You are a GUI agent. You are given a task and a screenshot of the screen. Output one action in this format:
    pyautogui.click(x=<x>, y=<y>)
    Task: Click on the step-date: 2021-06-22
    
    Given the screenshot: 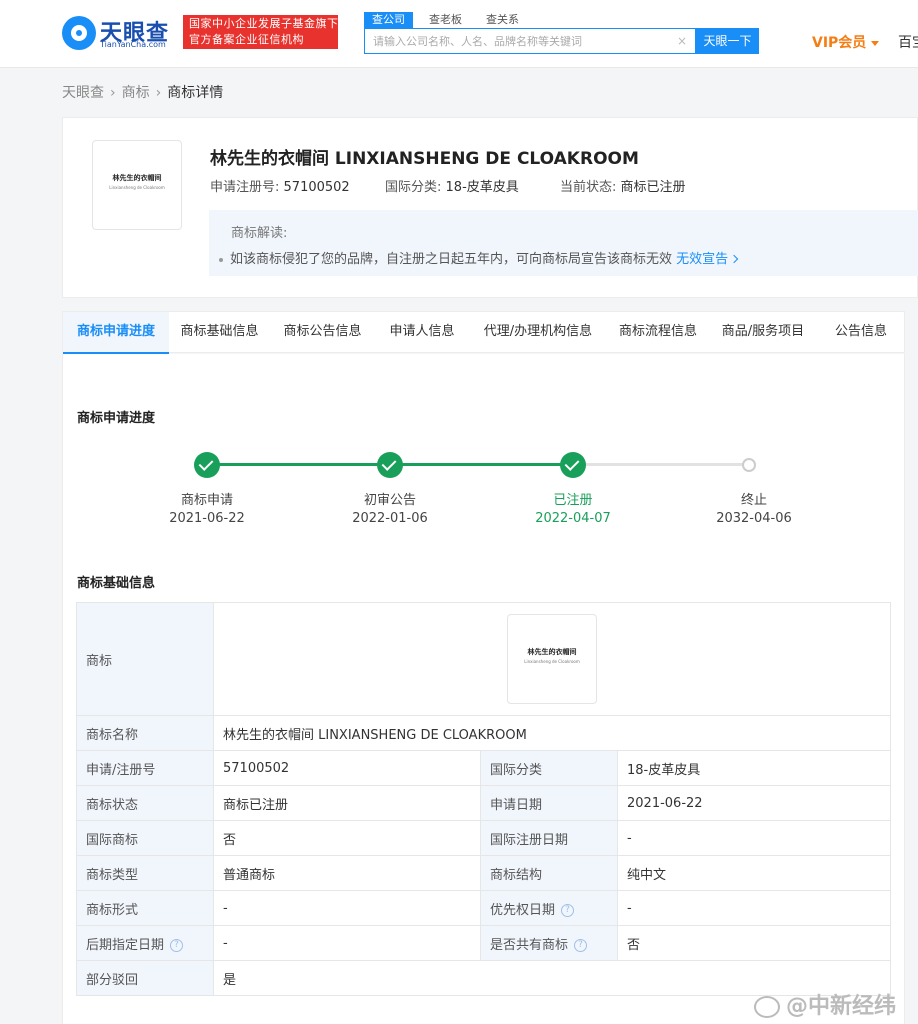 What is the action you would take?
    pyautogui.click(x=207, y=518)
    